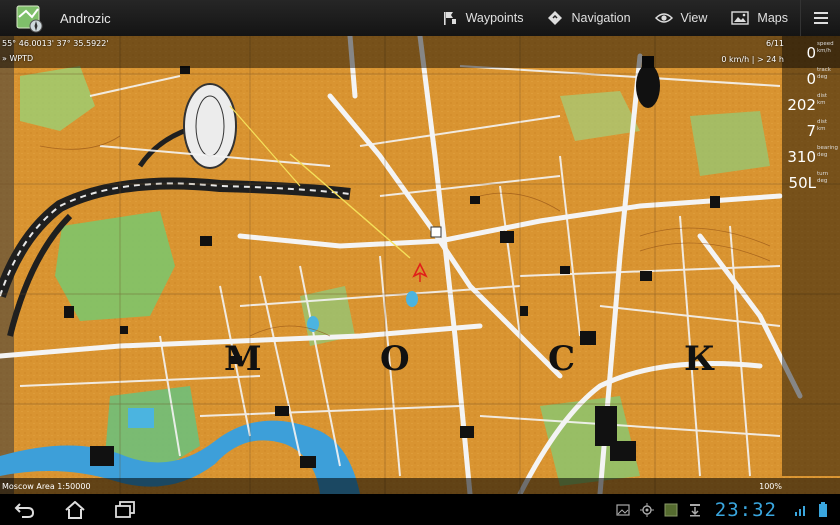 The height and width of the screenshot is (525, 840). I want to click on home-button, so click(75, 509).